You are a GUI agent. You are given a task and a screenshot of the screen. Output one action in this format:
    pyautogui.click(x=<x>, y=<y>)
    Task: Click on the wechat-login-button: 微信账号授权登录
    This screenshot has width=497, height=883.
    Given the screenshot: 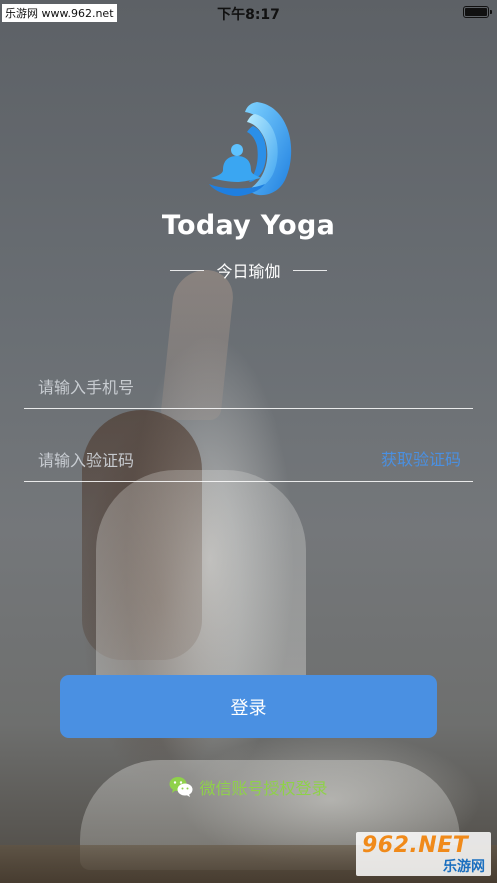 What is the action you would take?
    pyautogui.click(x=248, y=787)
    